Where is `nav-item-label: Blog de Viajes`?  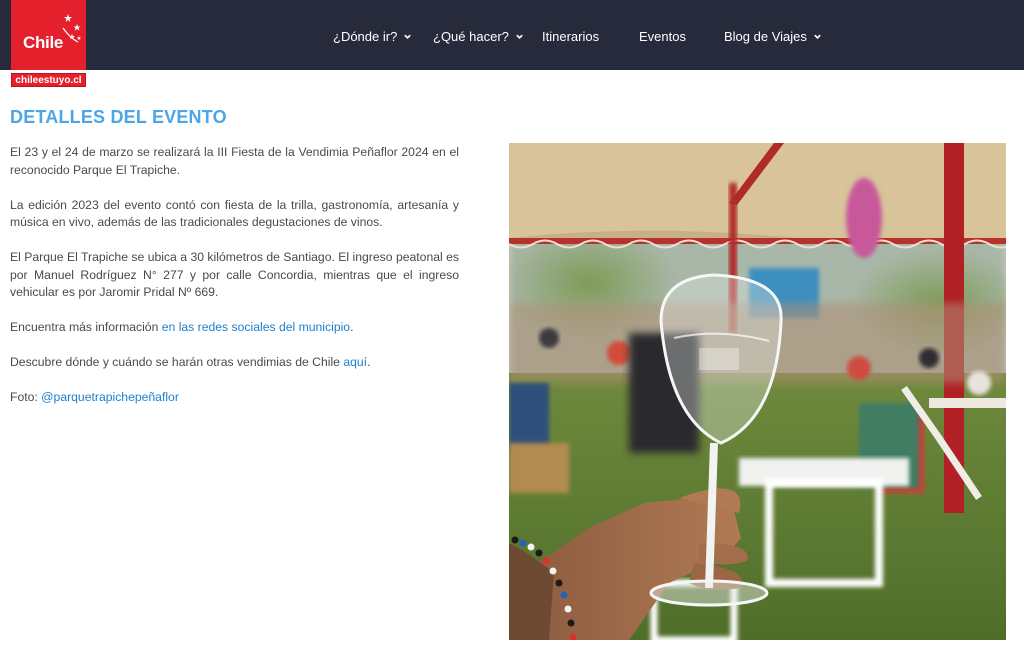
nav-item-label: Blog de Viajes is located at coordinates (765, 36).